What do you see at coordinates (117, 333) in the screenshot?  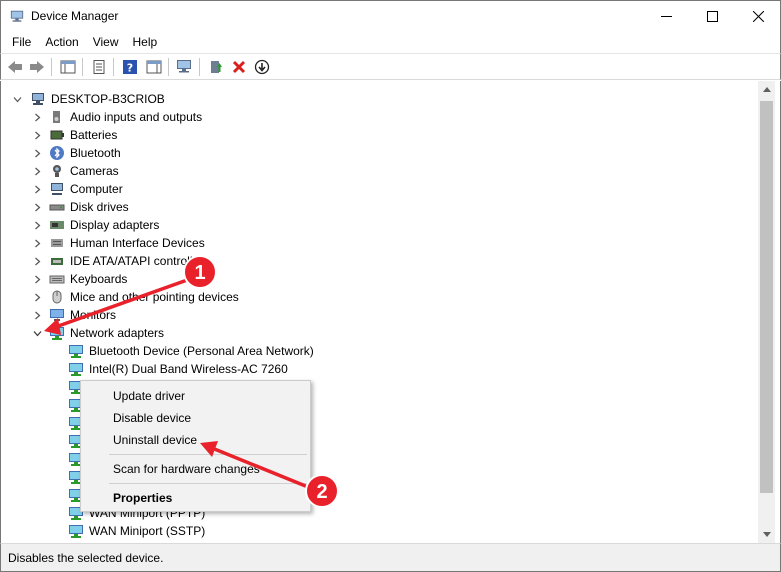 I see `tree-category-label: Network adapters` at bounding box center [117, 333].